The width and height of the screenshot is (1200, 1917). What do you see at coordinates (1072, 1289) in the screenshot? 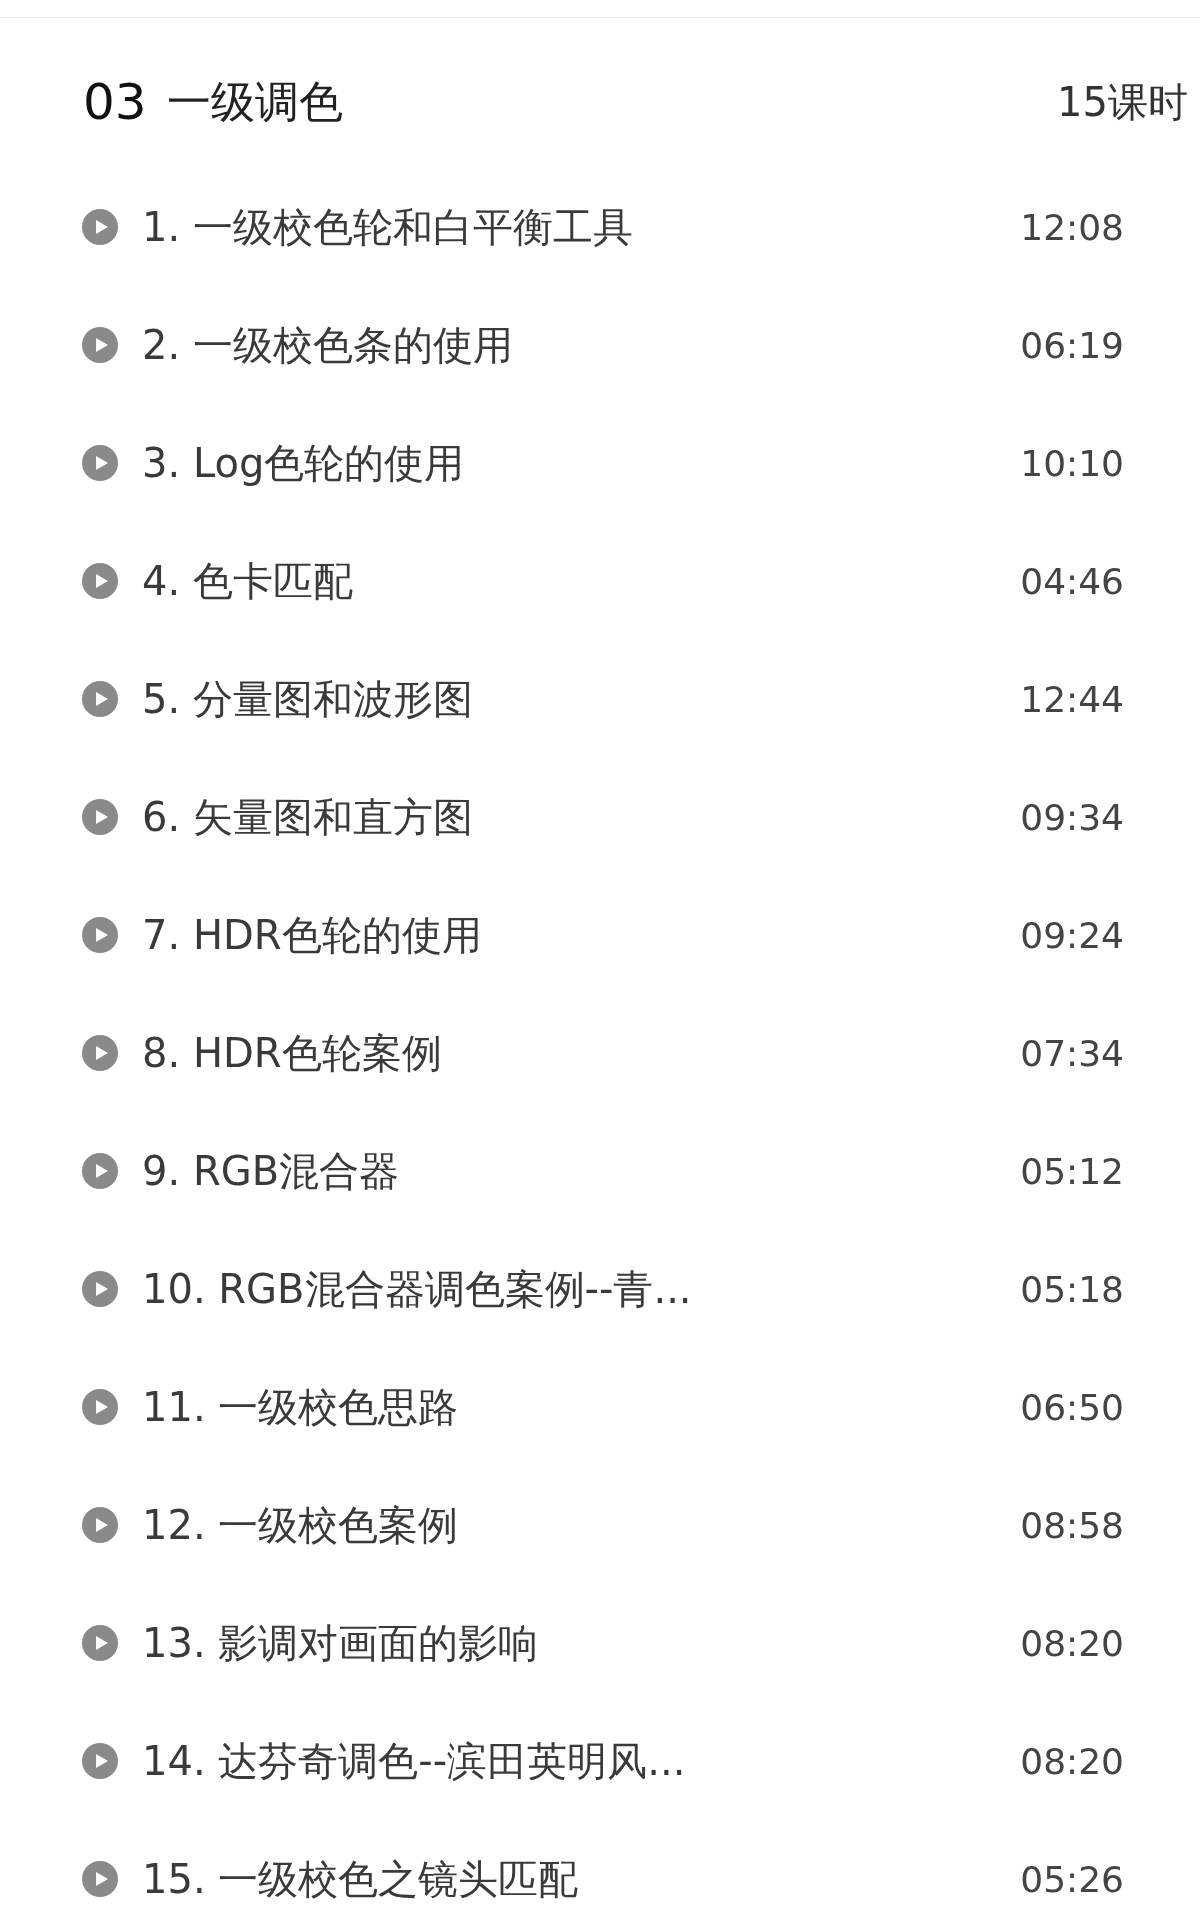
I see `lesson-duration: 05:18` at bounding box center [1072, 1289].